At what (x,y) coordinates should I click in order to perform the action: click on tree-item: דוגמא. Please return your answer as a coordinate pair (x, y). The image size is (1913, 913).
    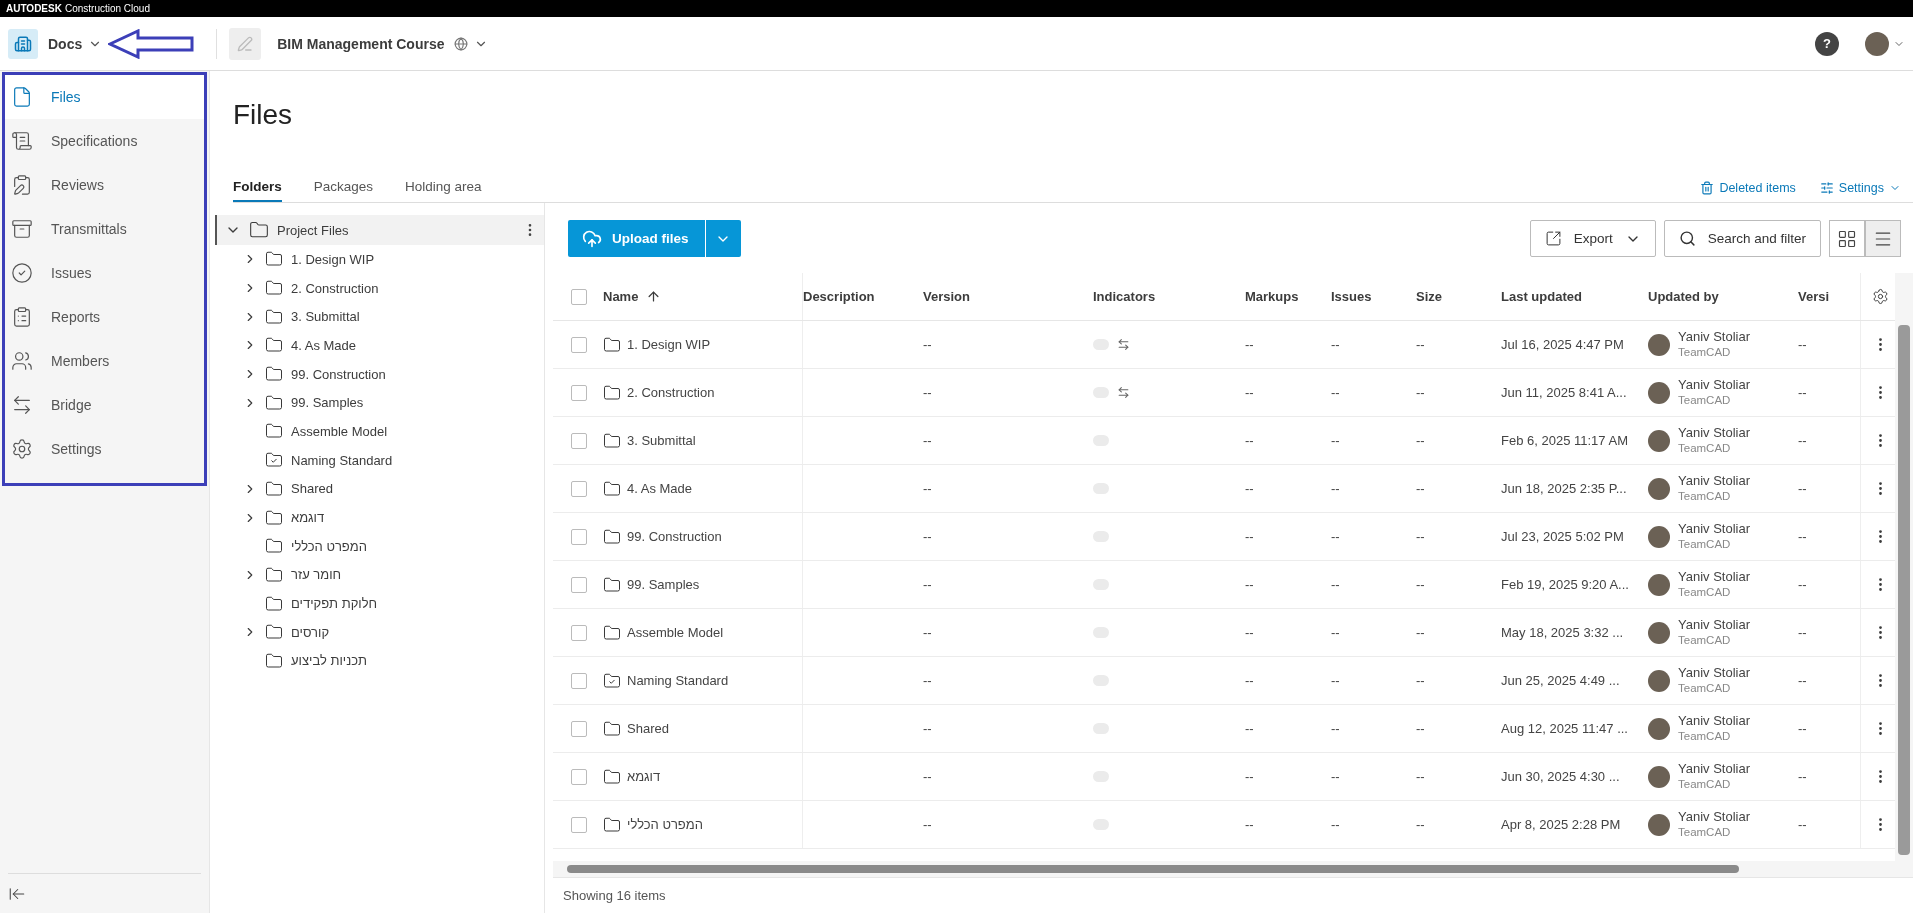
    Looking at the image, I should click on (308, 518).